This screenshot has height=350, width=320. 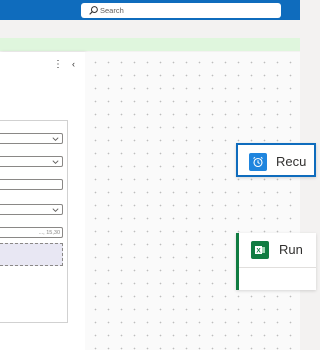 I want to click on alarm-clock-icon, so click(x=258, y=162).